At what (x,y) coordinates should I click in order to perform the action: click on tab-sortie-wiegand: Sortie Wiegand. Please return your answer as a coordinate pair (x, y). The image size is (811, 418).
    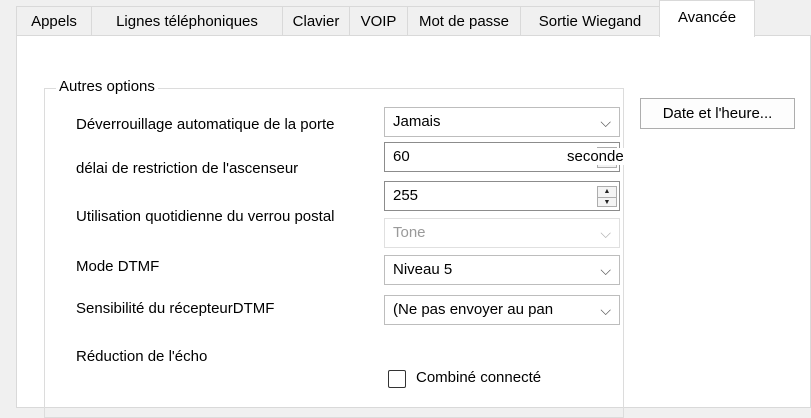
    Looking at the image, I should click on (590, 21).